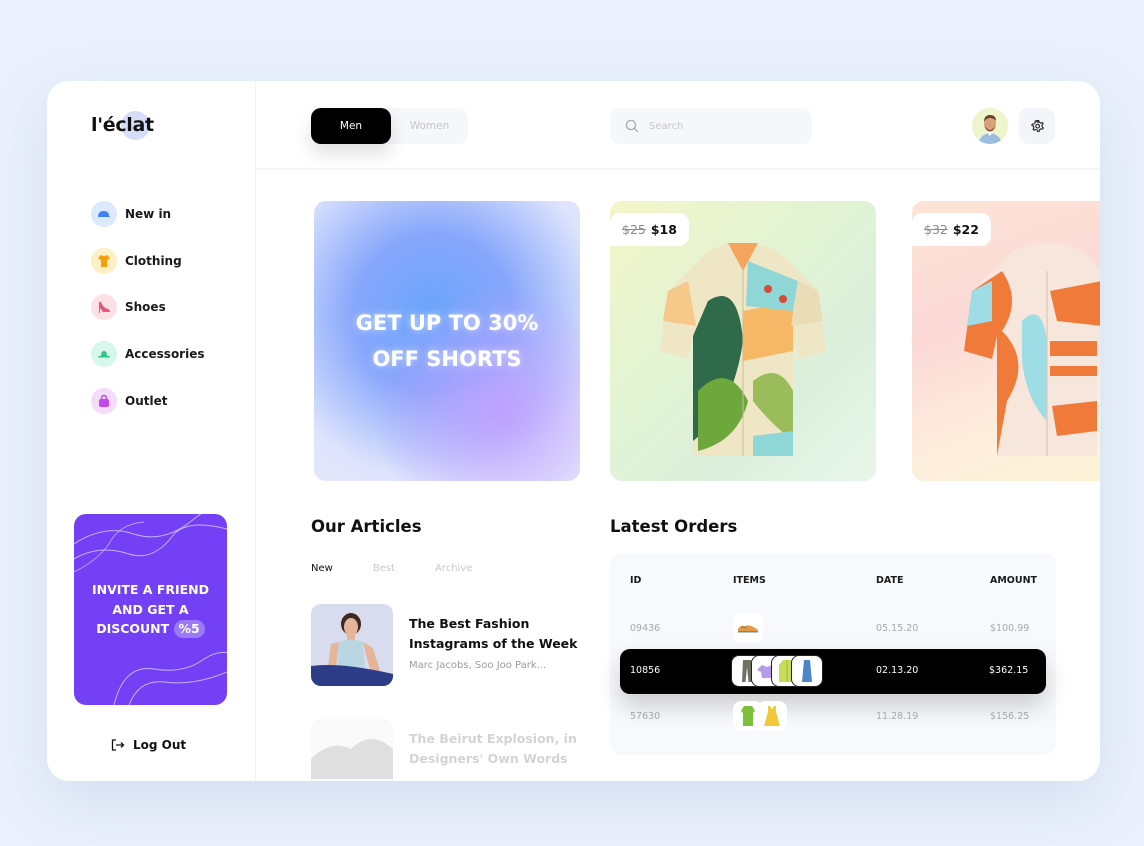 This screenshot has height=846, width=1144. I want to click on order-date: 05.15.20, so click(897, 628).